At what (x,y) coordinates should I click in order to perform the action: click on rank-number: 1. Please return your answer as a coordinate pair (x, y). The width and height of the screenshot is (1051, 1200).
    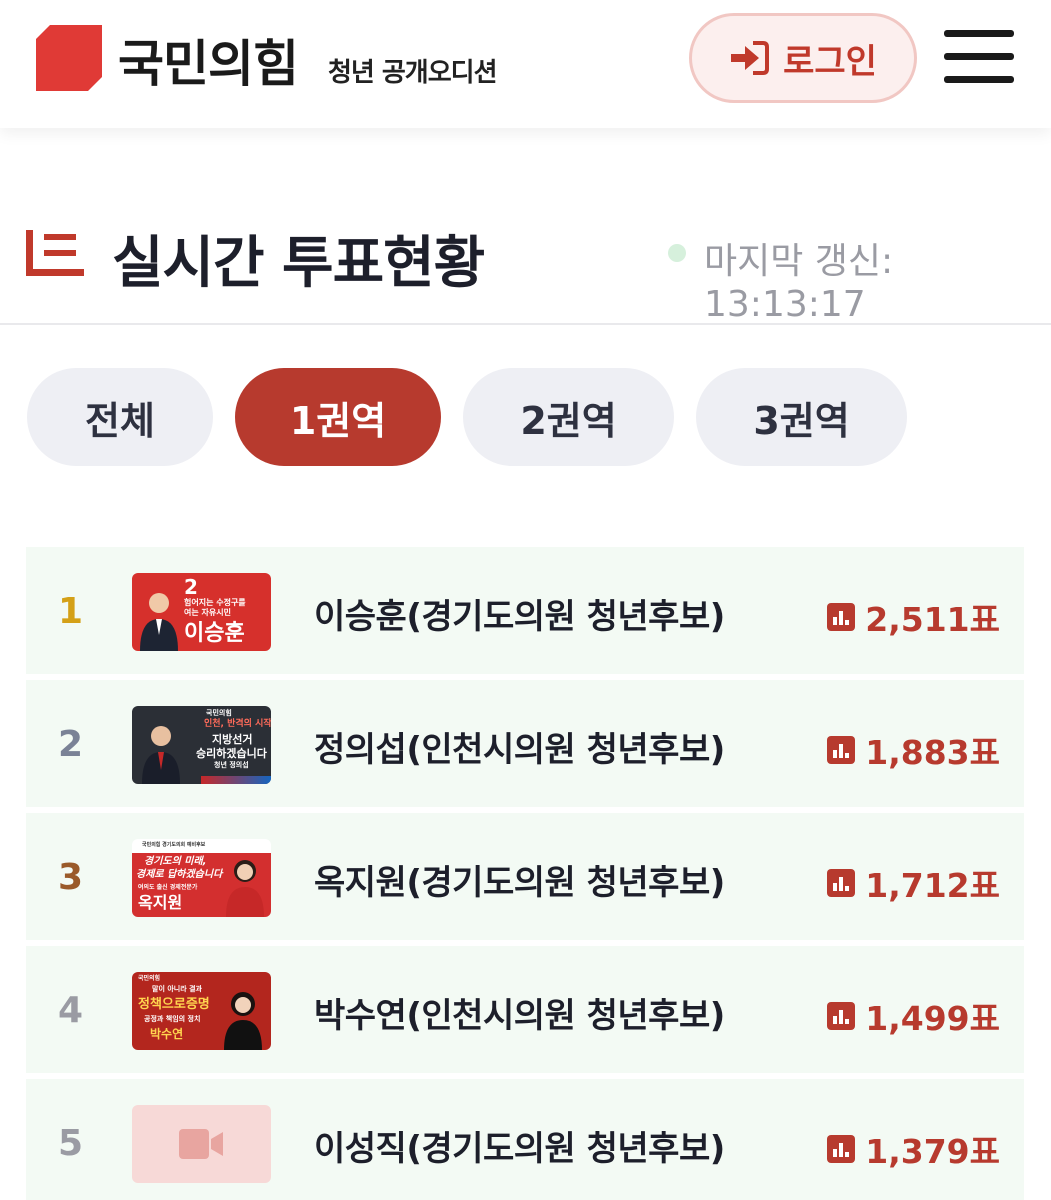
    Looking at the image, I should click on (71, 611).